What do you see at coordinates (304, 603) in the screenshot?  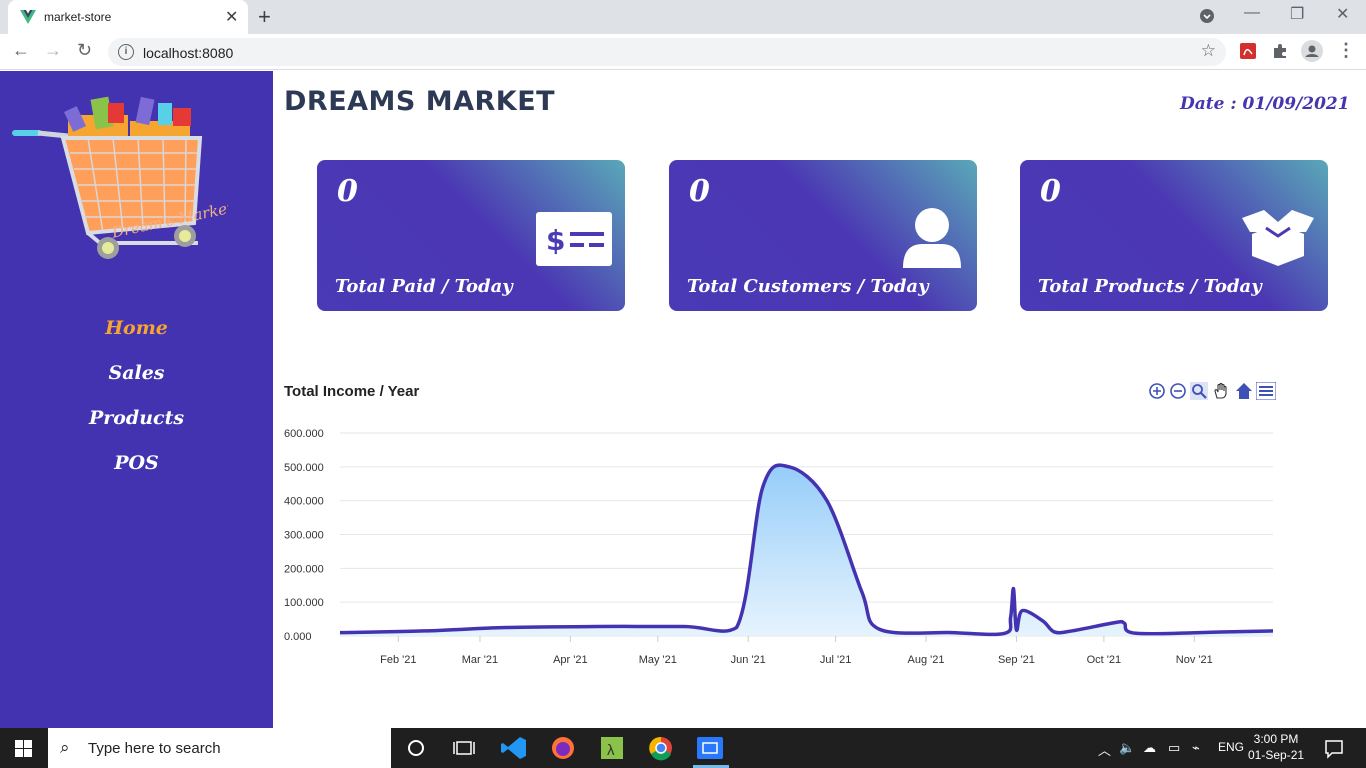 I see `y-tick-label: 100.000` at bounding box center [304, 603].